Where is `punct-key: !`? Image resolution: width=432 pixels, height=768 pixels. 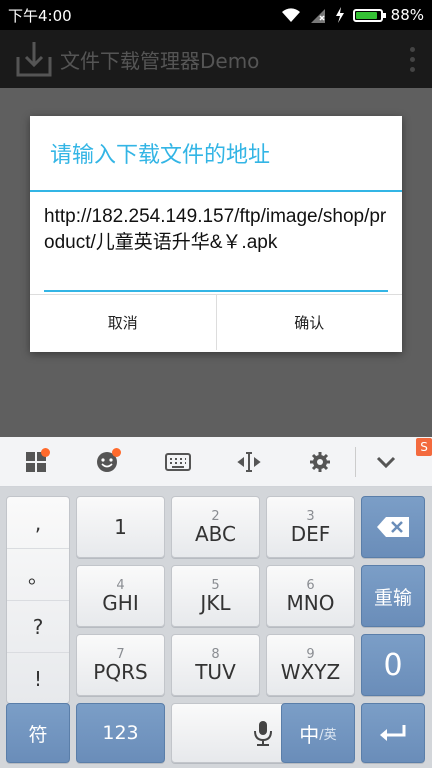 punct-key: ! is located at coordinates (38, 679).